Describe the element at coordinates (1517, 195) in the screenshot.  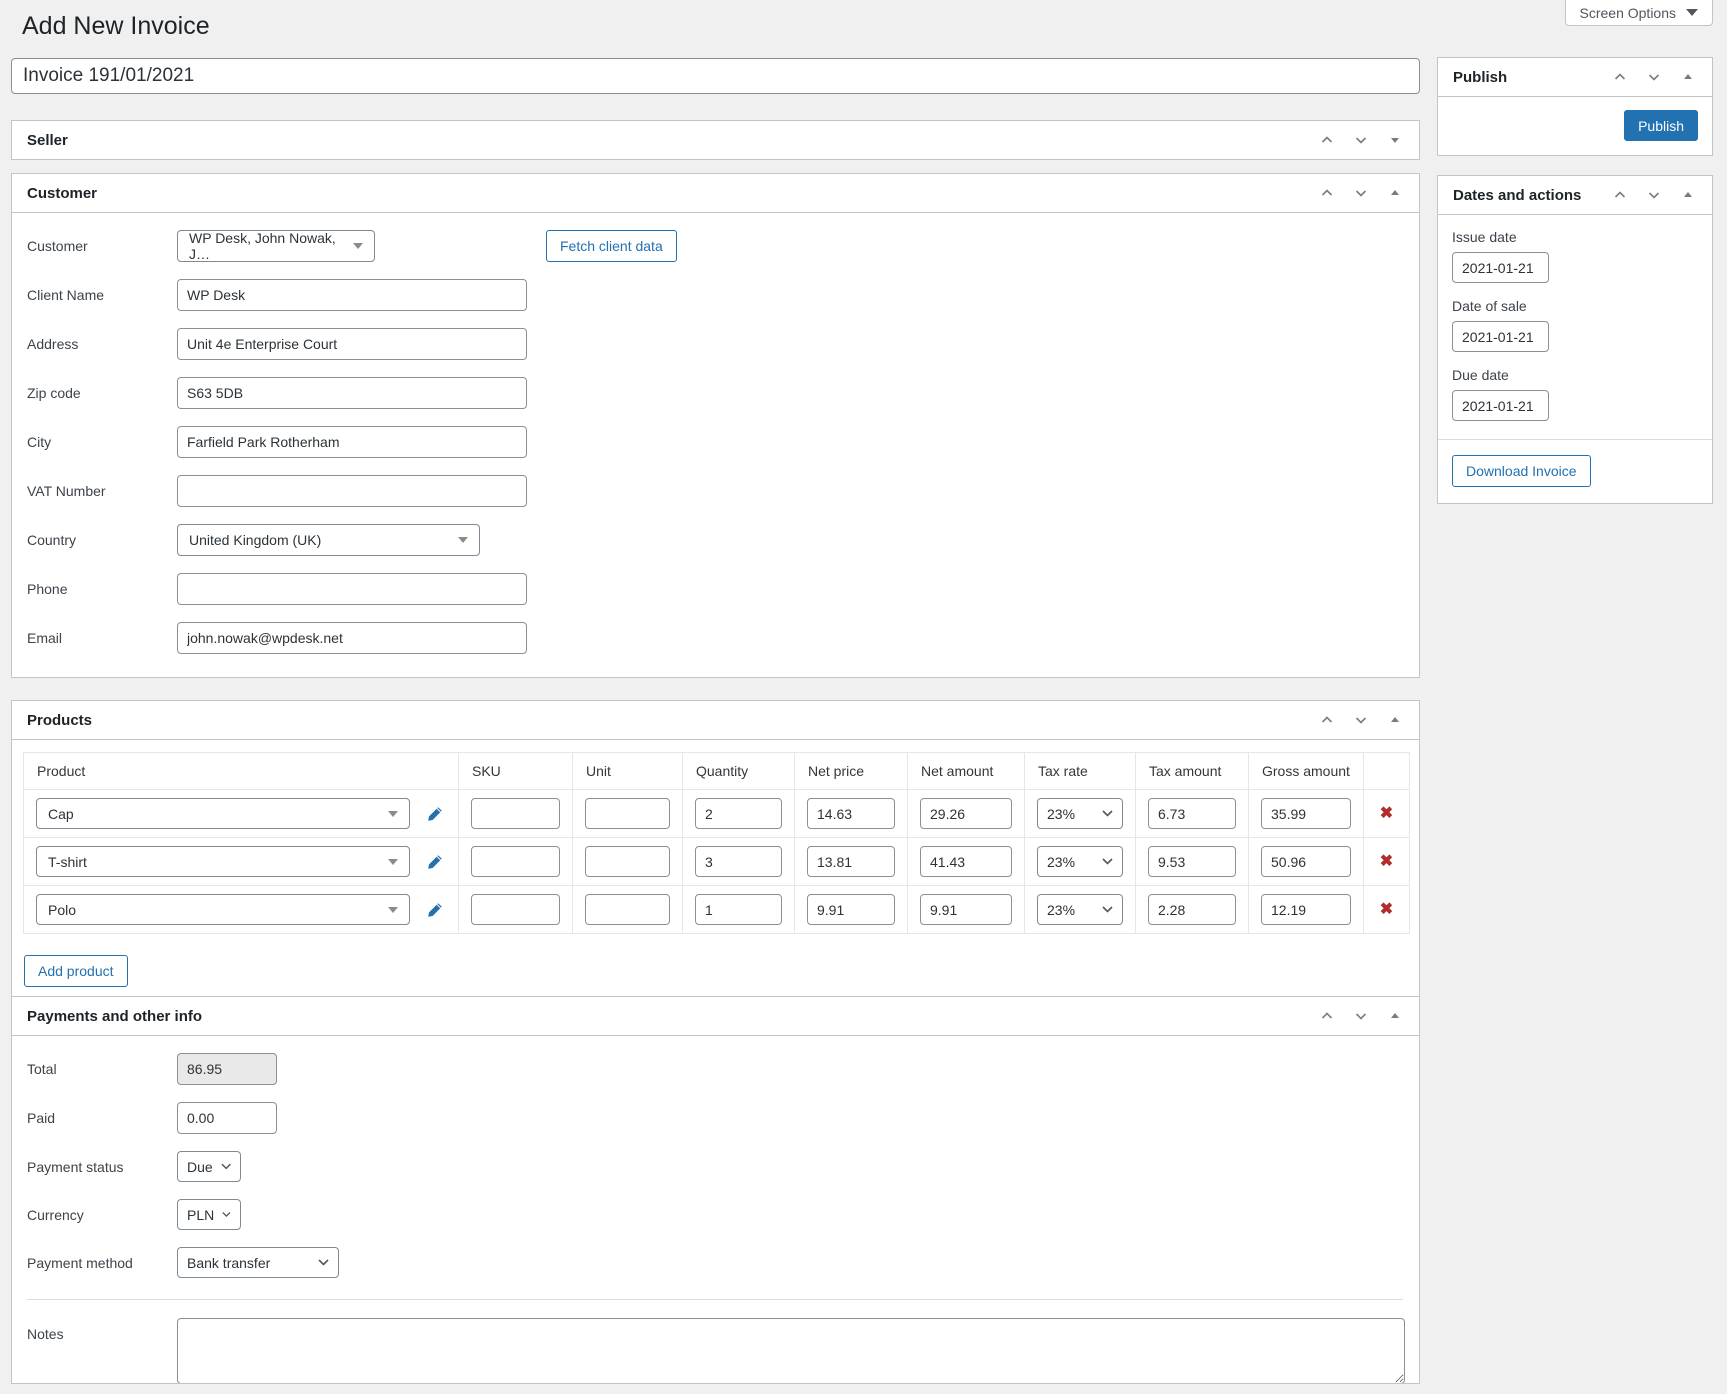
I see `dates-actions-panel-title: Dates and actions` at that location.